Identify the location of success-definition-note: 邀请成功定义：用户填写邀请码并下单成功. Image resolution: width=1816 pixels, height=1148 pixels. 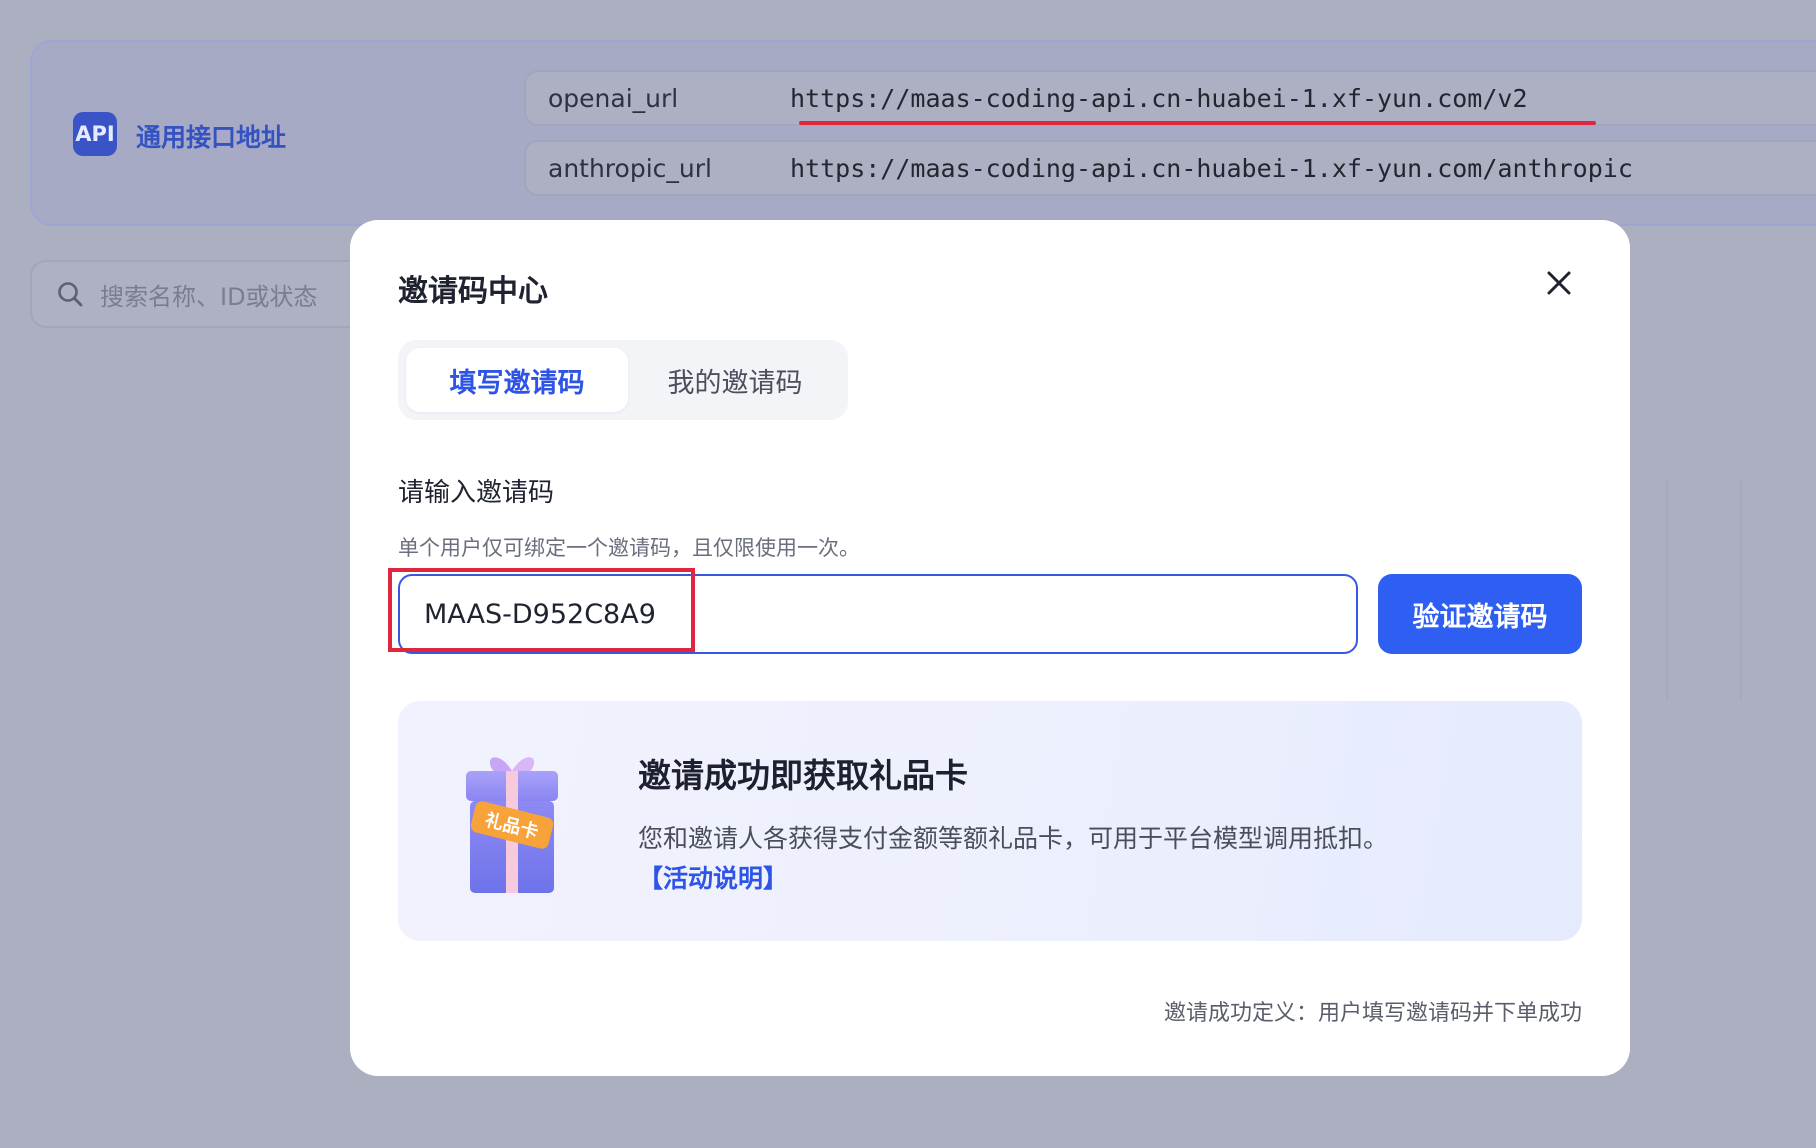
(1372, 1013).